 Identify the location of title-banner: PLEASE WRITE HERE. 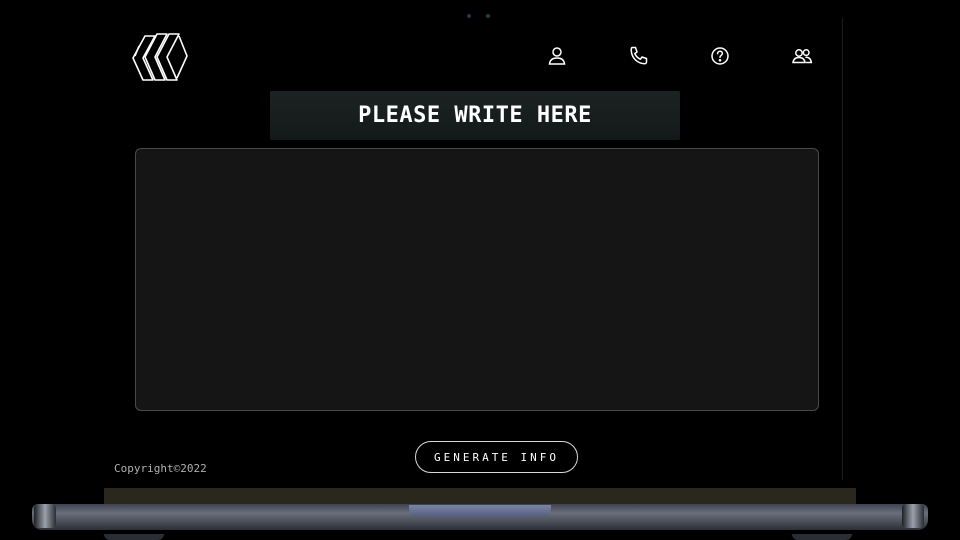
(475, 115).